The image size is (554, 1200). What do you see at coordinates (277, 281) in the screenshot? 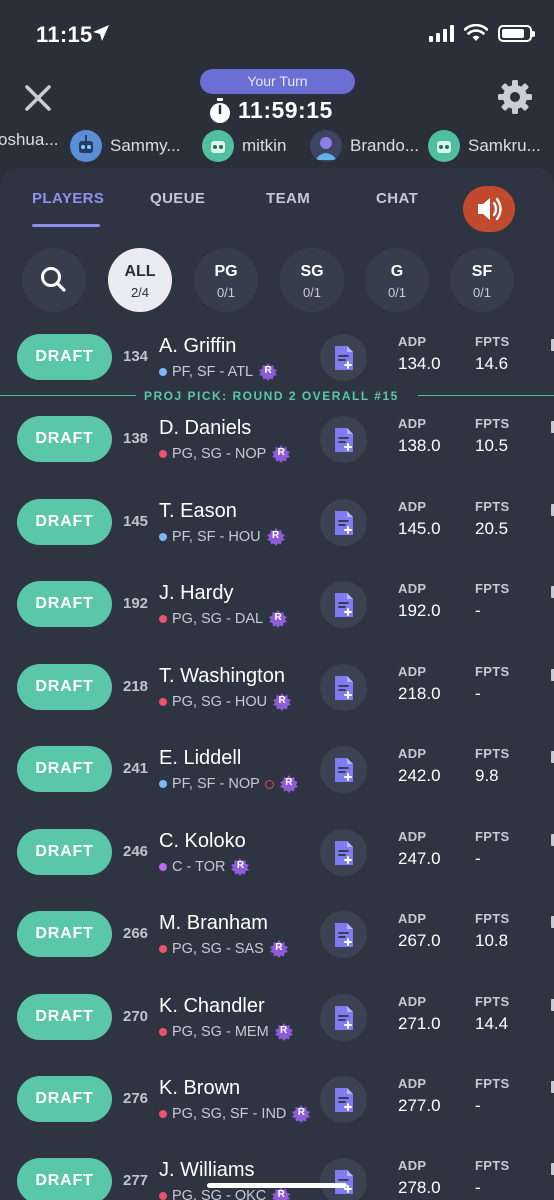
I see `position-filters: ALL 2/4 PG 0/1 SG 0/1 G 0/1 SF 0/1` at bounding box center [277, 281].